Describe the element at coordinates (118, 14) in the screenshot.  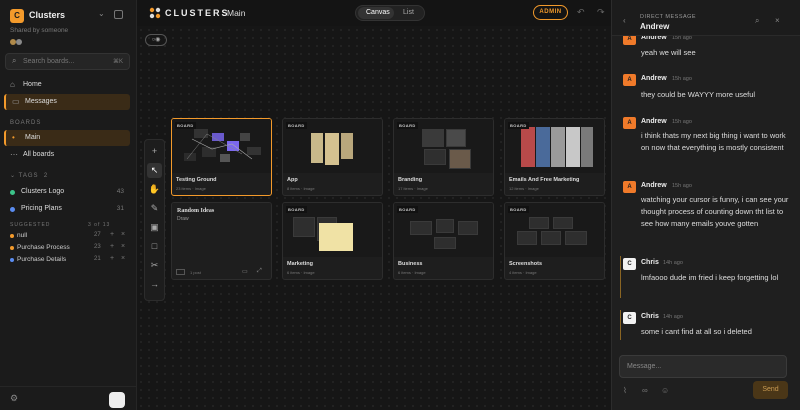
I see `sidebar-toggle-icon` at that location.